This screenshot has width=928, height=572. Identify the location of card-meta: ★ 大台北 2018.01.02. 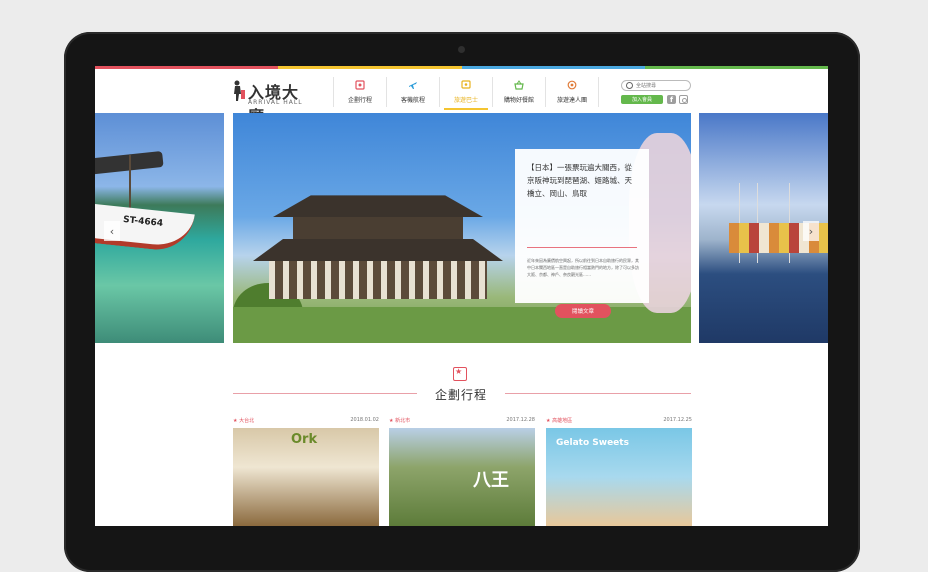
(306, 421).